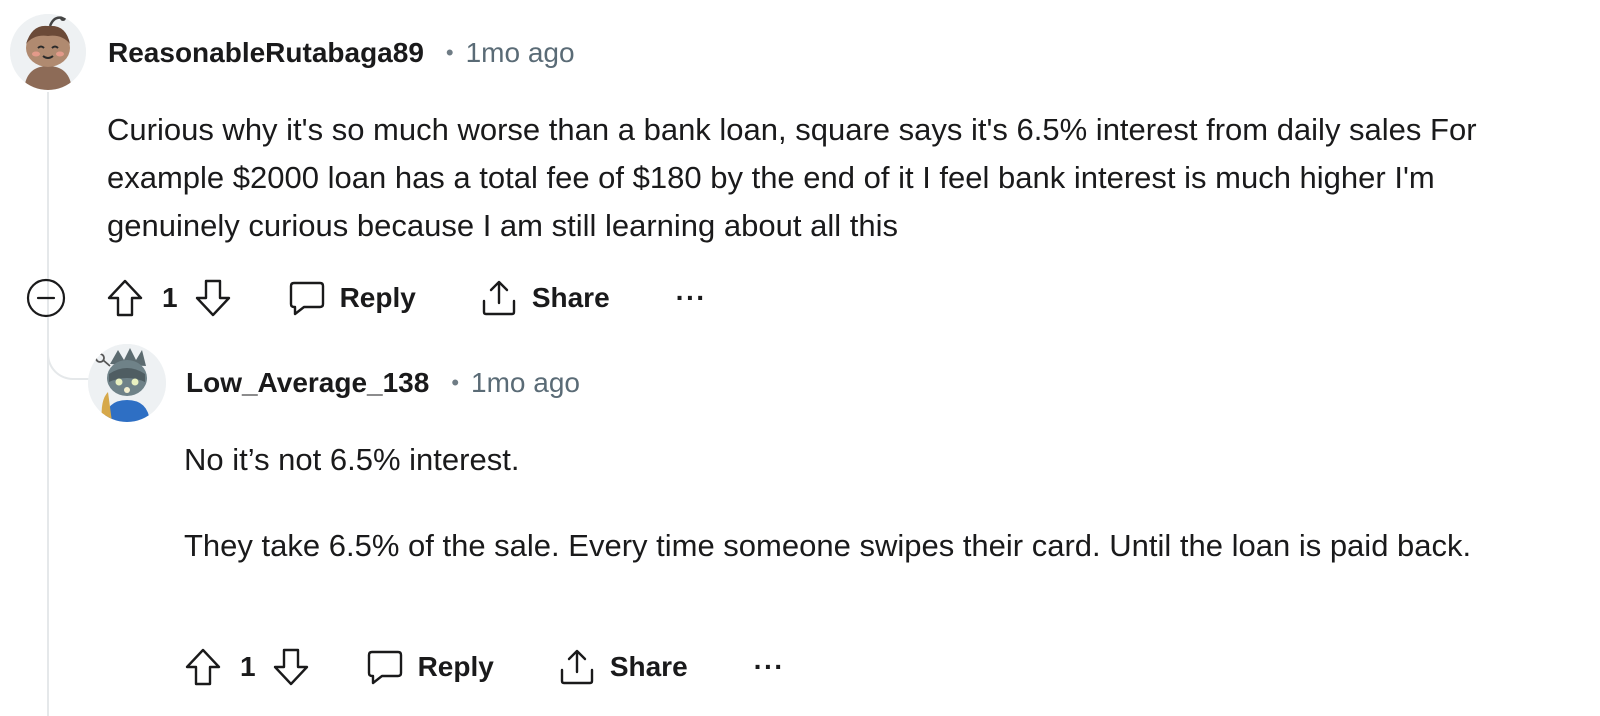 This screenshot has height=716, width=1600. What do you see at coordinates (48, 404) in the screenshot?
I see `thread-line` at bounding box center [48, 404].